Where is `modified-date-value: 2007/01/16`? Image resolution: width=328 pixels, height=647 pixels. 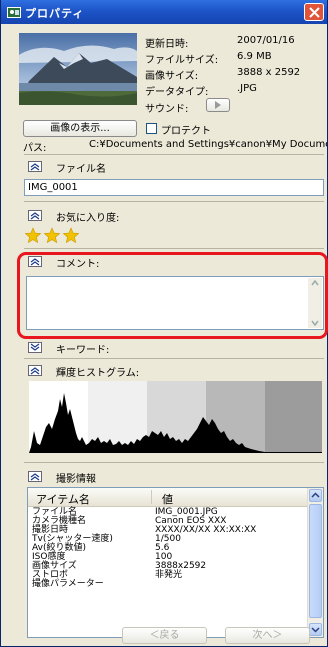 modified-date-value: 2007/01/16 is located at coordinates (266, 40).